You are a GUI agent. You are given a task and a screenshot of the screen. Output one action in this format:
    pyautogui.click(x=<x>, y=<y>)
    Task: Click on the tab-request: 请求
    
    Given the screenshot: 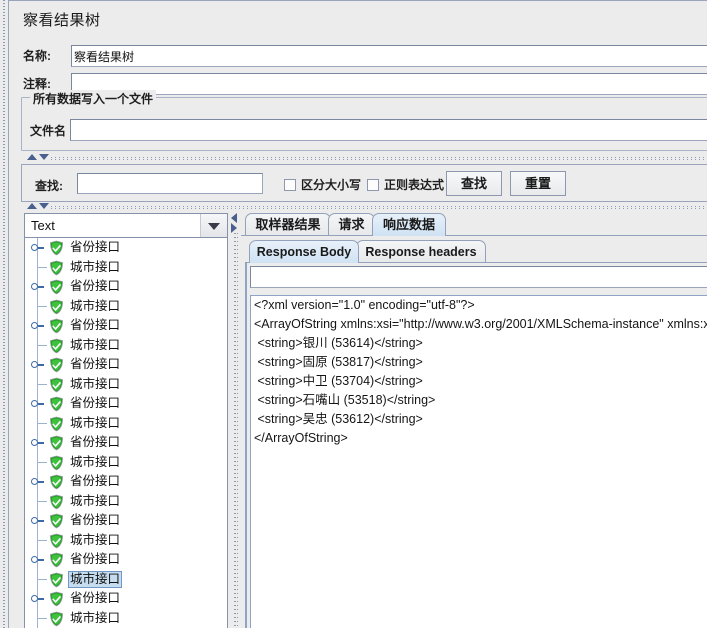 What is the action you would take?
    pyautogui.click(x=351, y=224)
    